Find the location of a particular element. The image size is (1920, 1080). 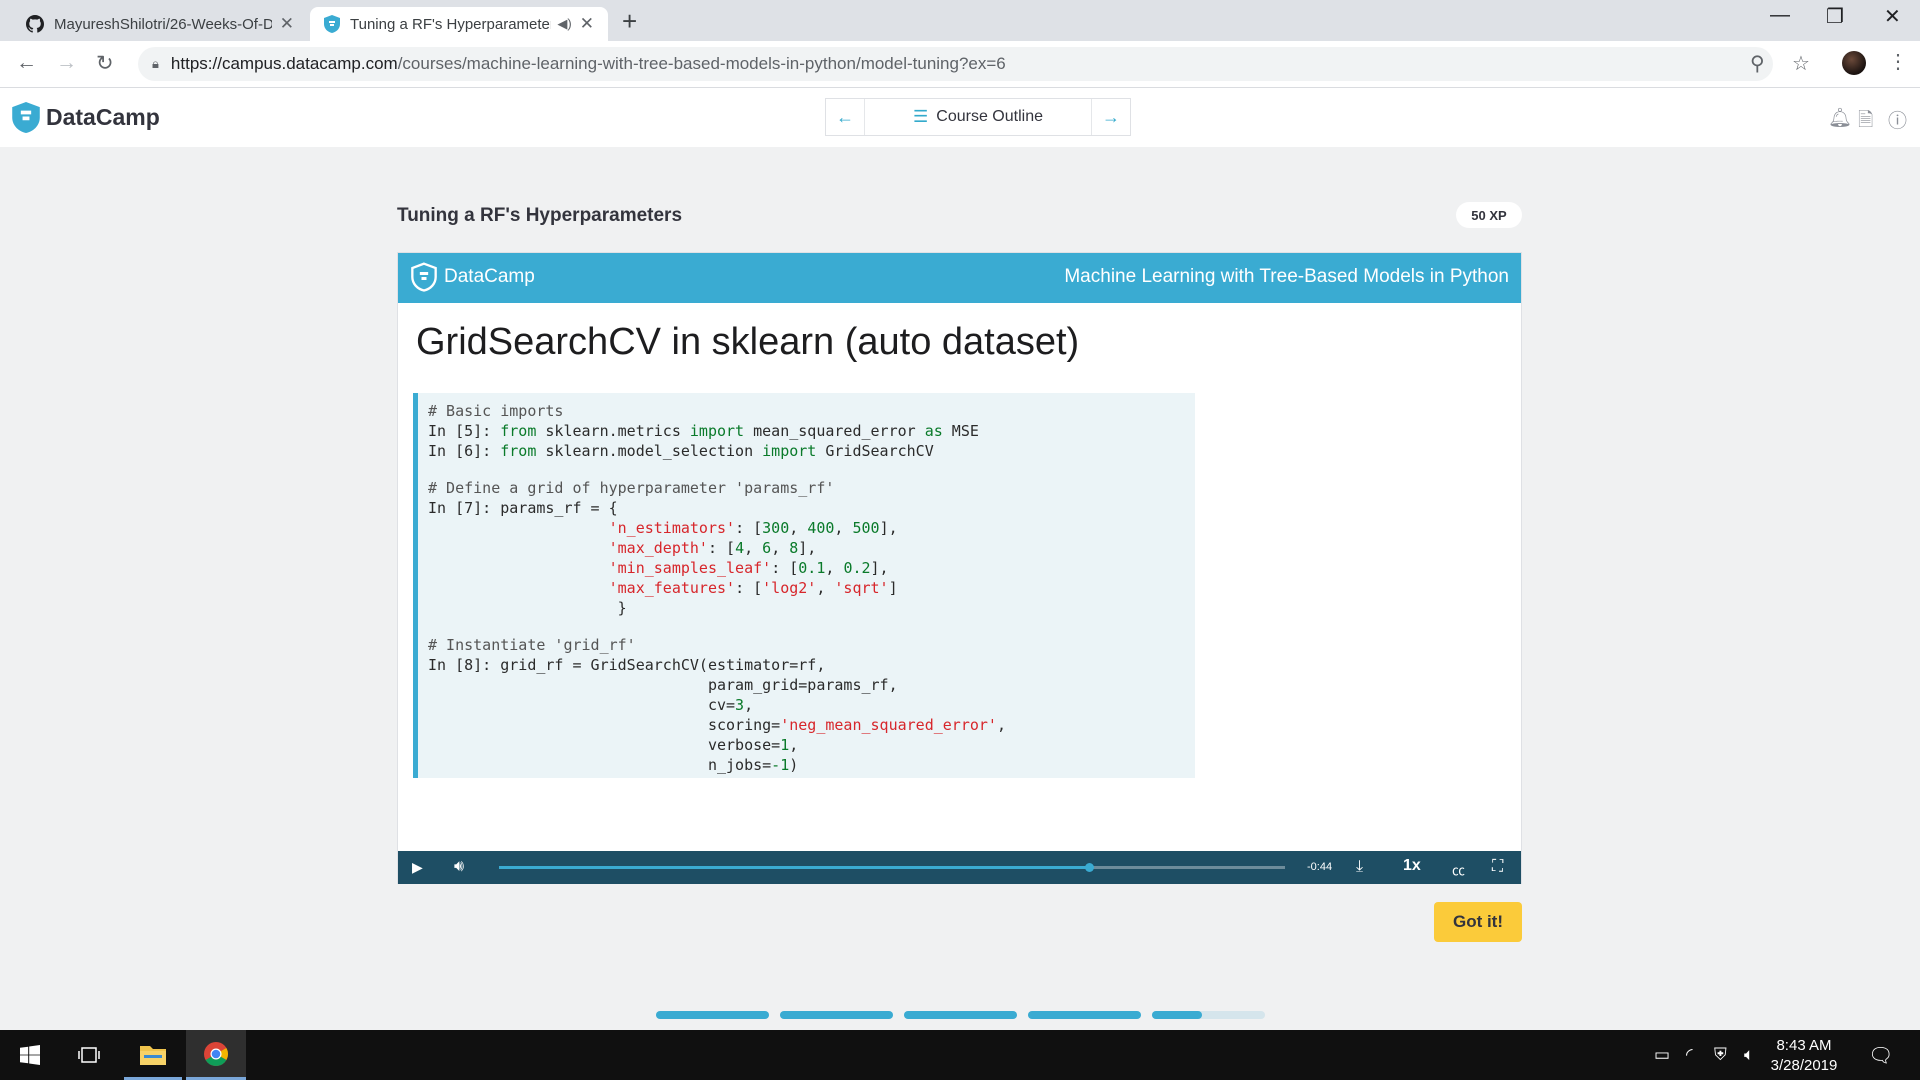

video-controls: ▶ 🔊︎ -0:44 ⤓ 1x ㏄ ⛶ is located at coordinates (959, 867).